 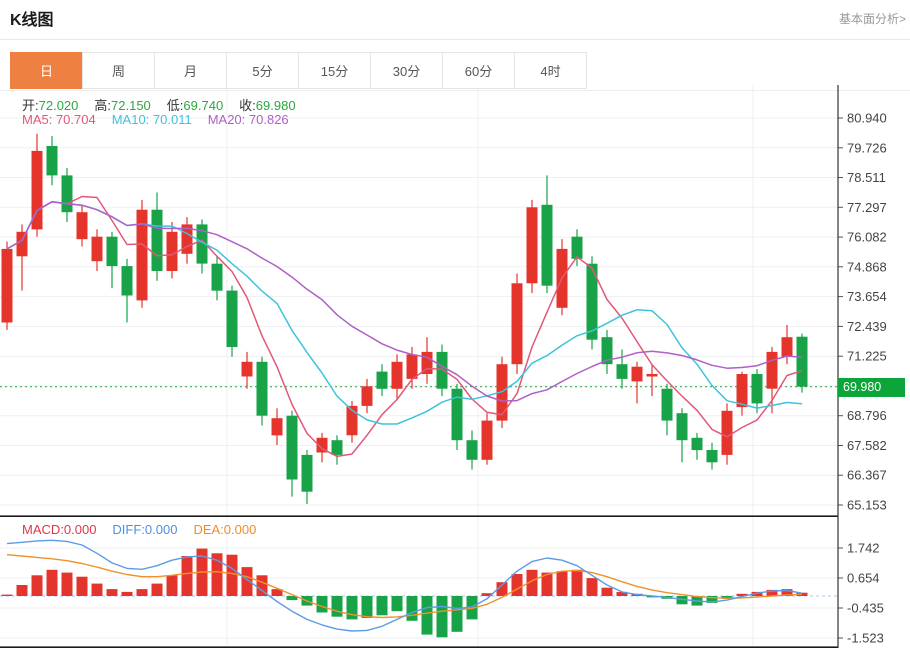 I want to click on svg-text: 80.940, so click(x=867, y=118).